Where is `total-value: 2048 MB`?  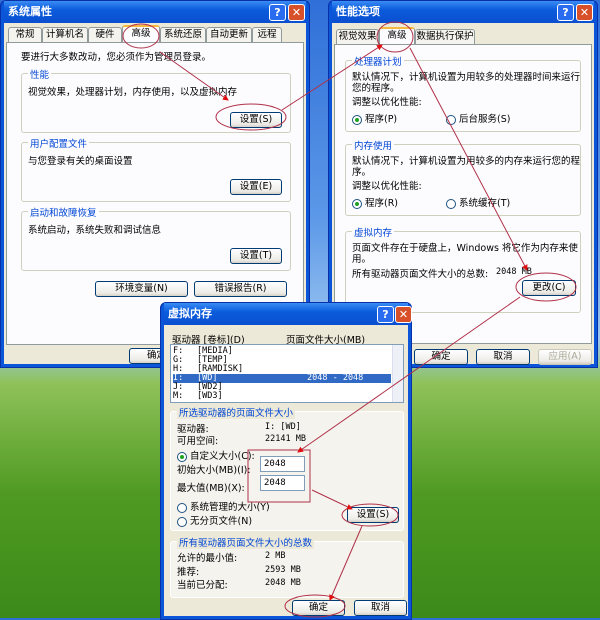 total-value: 2048 MB is located at coordinates (514, 272).